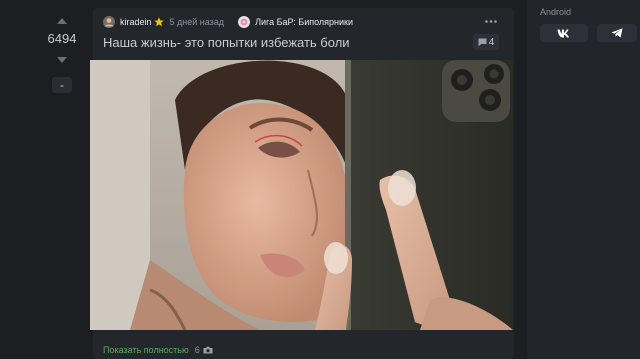  What do you see at coordinates (226, 42) in the screenshot?
I see `post-title: Наша жизнь- это попытки избежать боли` at bounding box center [226, 42].